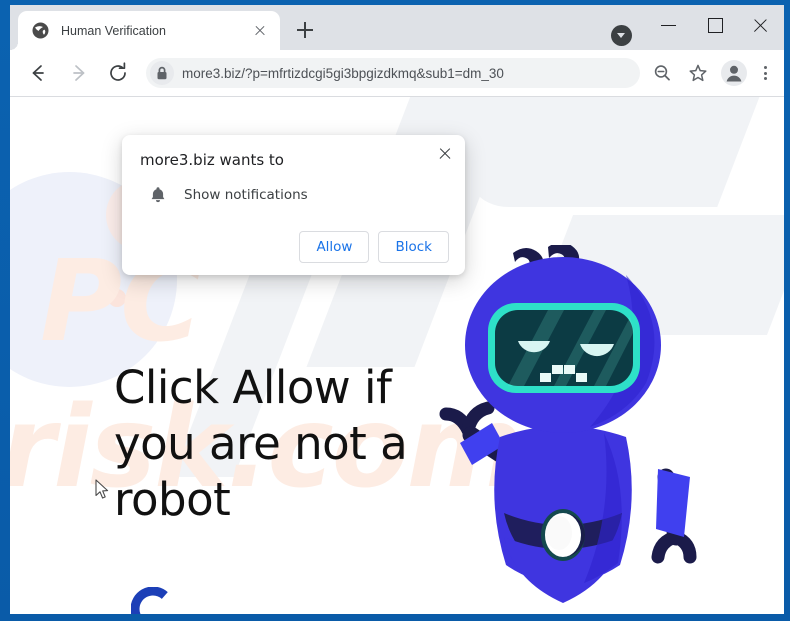 This screenshot has width=790, height=621. Describe the element at coordinates (118, 73) in the screenshot. I see `reload-button` at that location.